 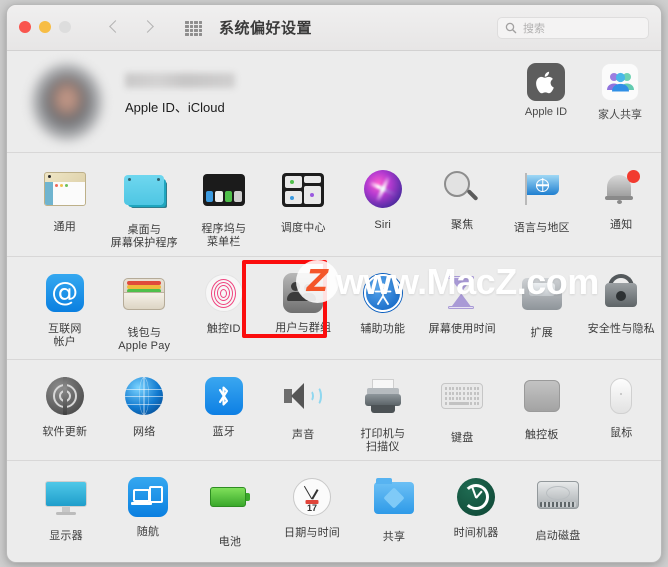 I want to click on close-button, so click(x=25, y=27).